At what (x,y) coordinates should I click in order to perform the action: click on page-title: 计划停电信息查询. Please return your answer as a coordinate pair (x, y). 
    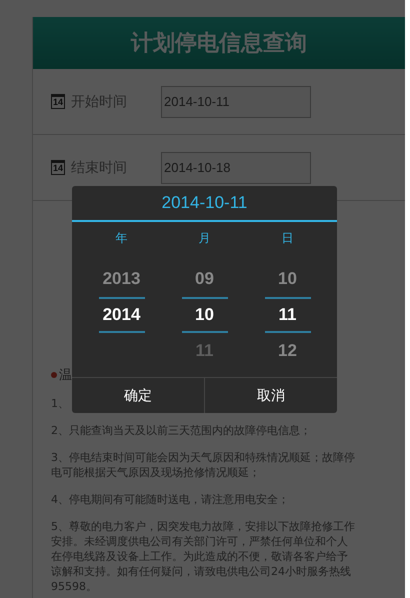
    Looking at the image, I should click on (219, 43).